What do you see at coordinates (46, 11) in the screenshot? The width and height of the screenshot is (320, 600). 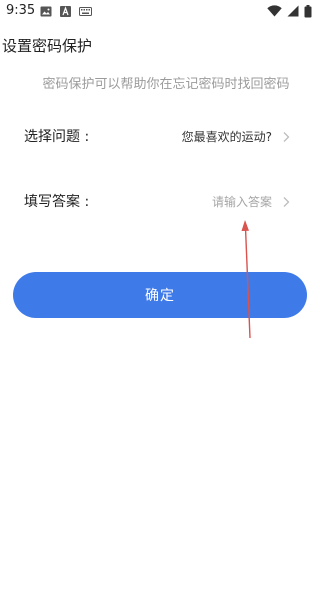 I see `image-icon` at bounding box center [46, 11].